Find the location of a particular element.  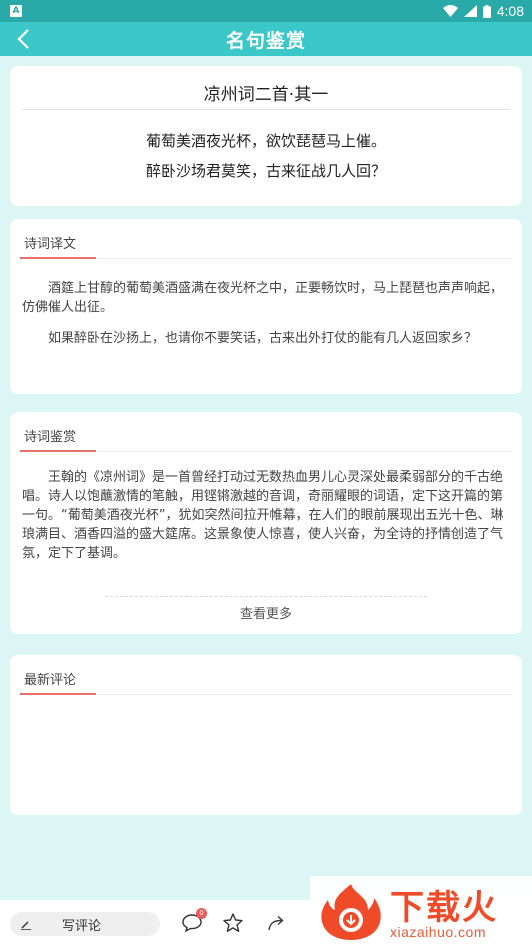

watermark-url: xiazaihuo.com is located at coordinates (438, 932).